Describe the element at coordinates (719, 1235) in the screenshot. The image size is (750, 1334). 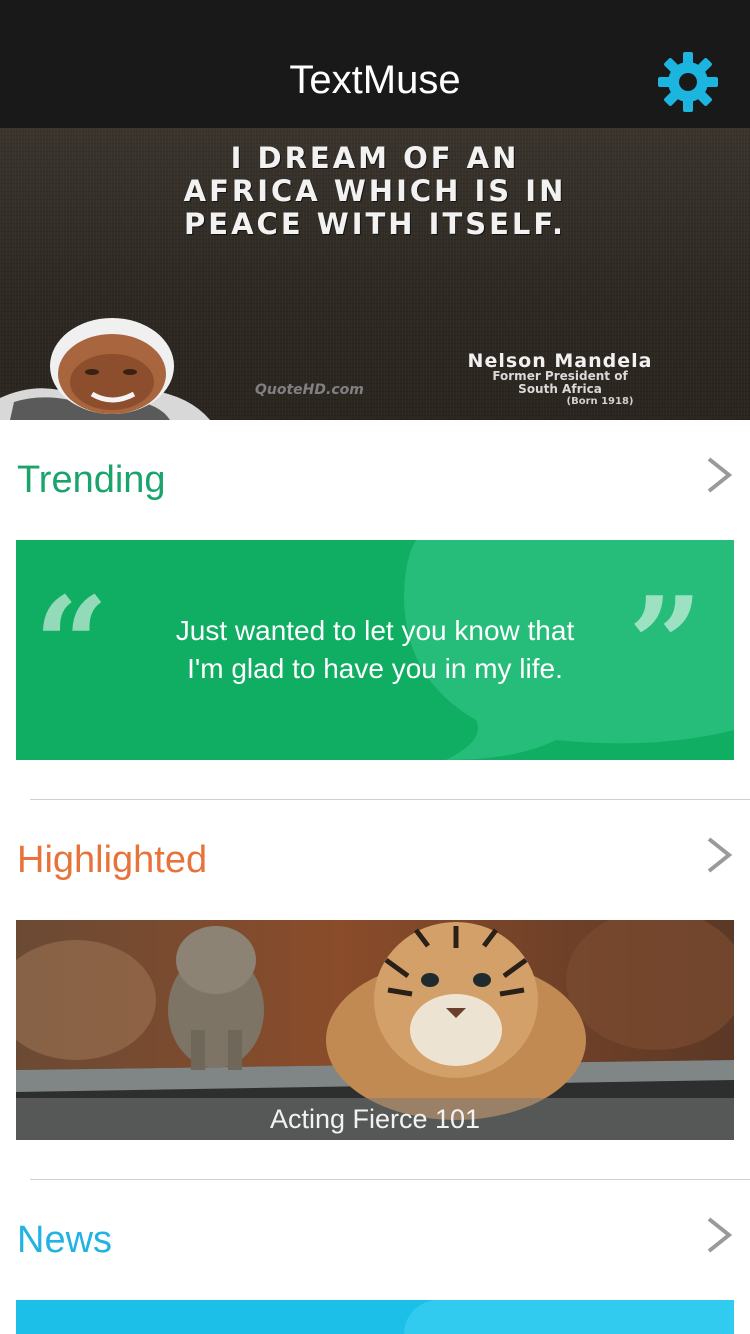
I see `news-chevron-right-icon` at that location.